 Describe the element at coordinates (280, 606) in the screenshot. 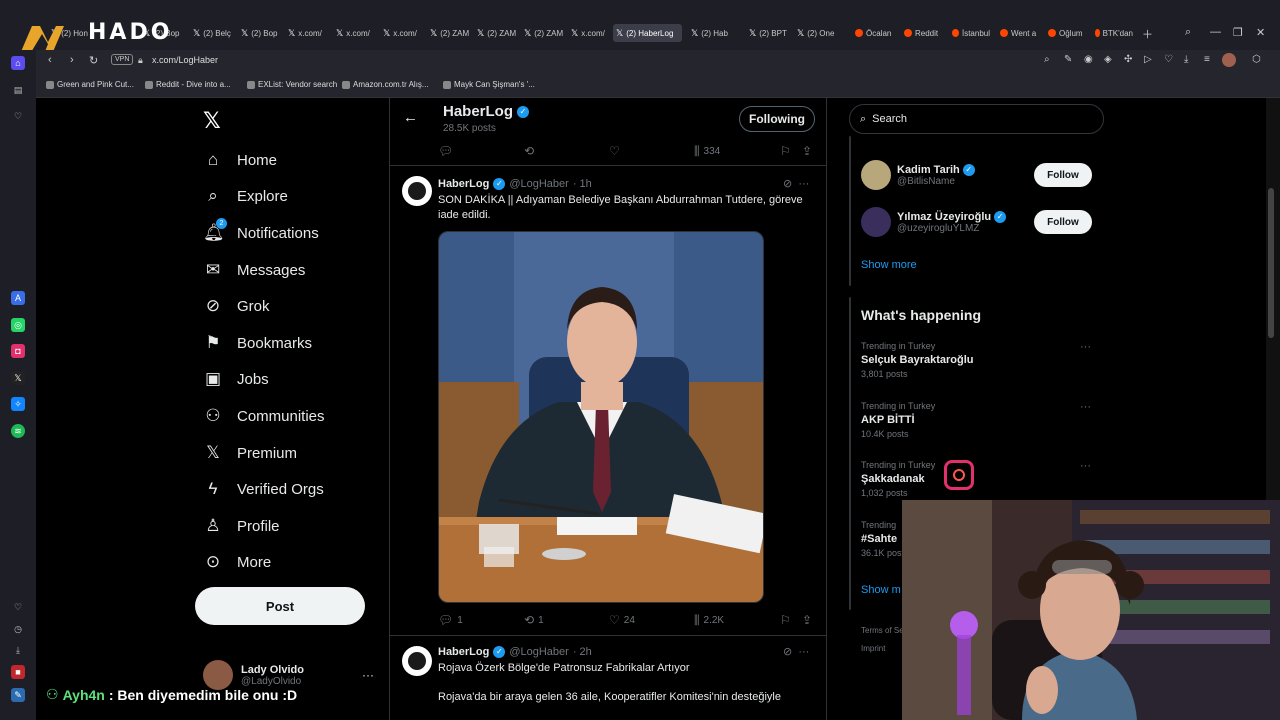

I see `post-button: Post` at that location.